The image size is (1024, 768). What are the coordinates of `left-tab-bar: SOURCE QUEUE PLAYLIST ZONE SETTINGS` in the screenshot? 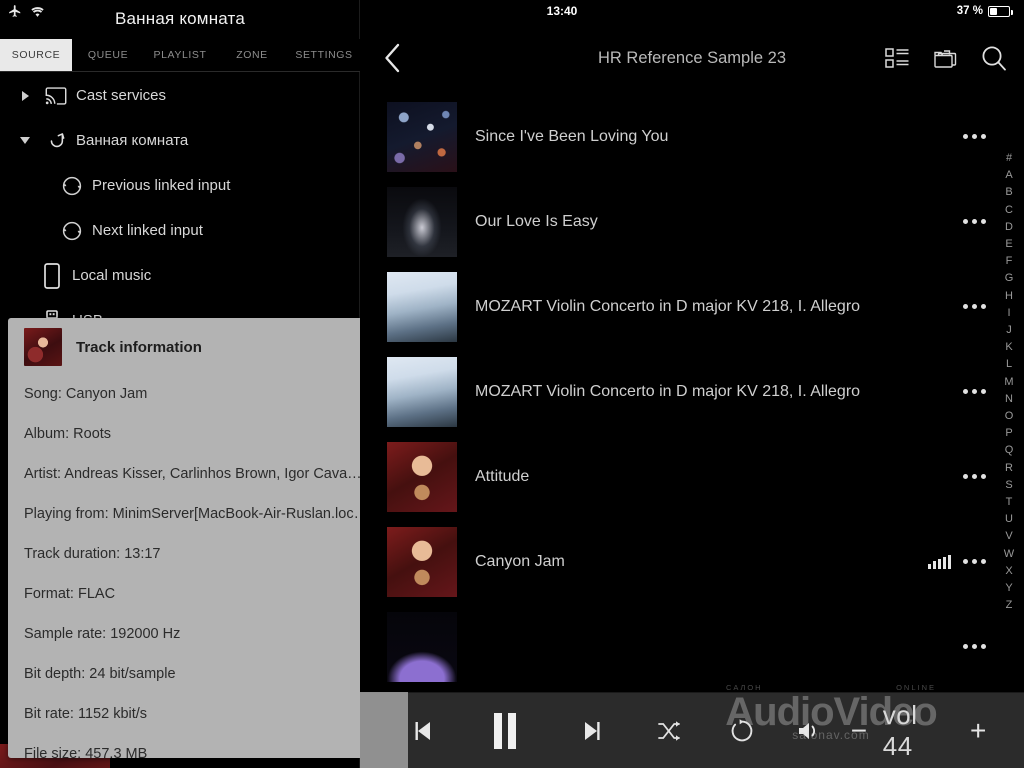 It's located at (180, 55).